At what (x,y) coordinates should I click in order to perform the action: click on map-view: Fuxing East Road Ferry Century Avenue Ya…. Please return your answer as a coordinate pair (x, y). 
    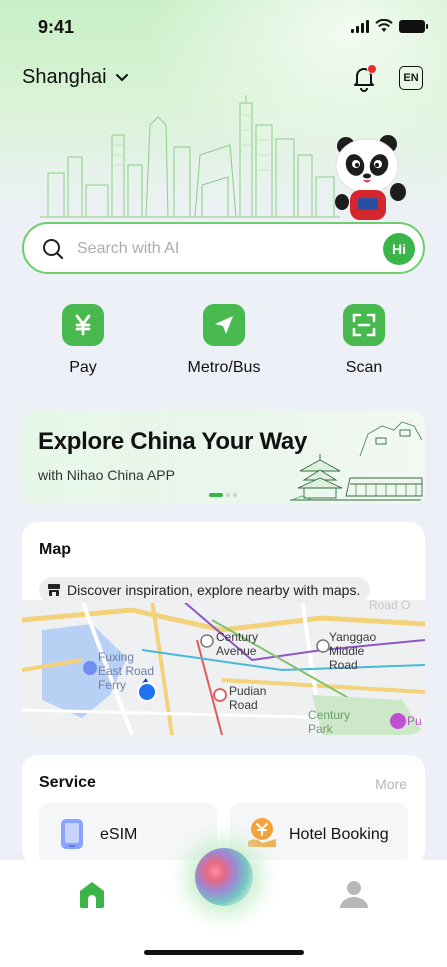
    Looking at the image, I should click on (223, 666).